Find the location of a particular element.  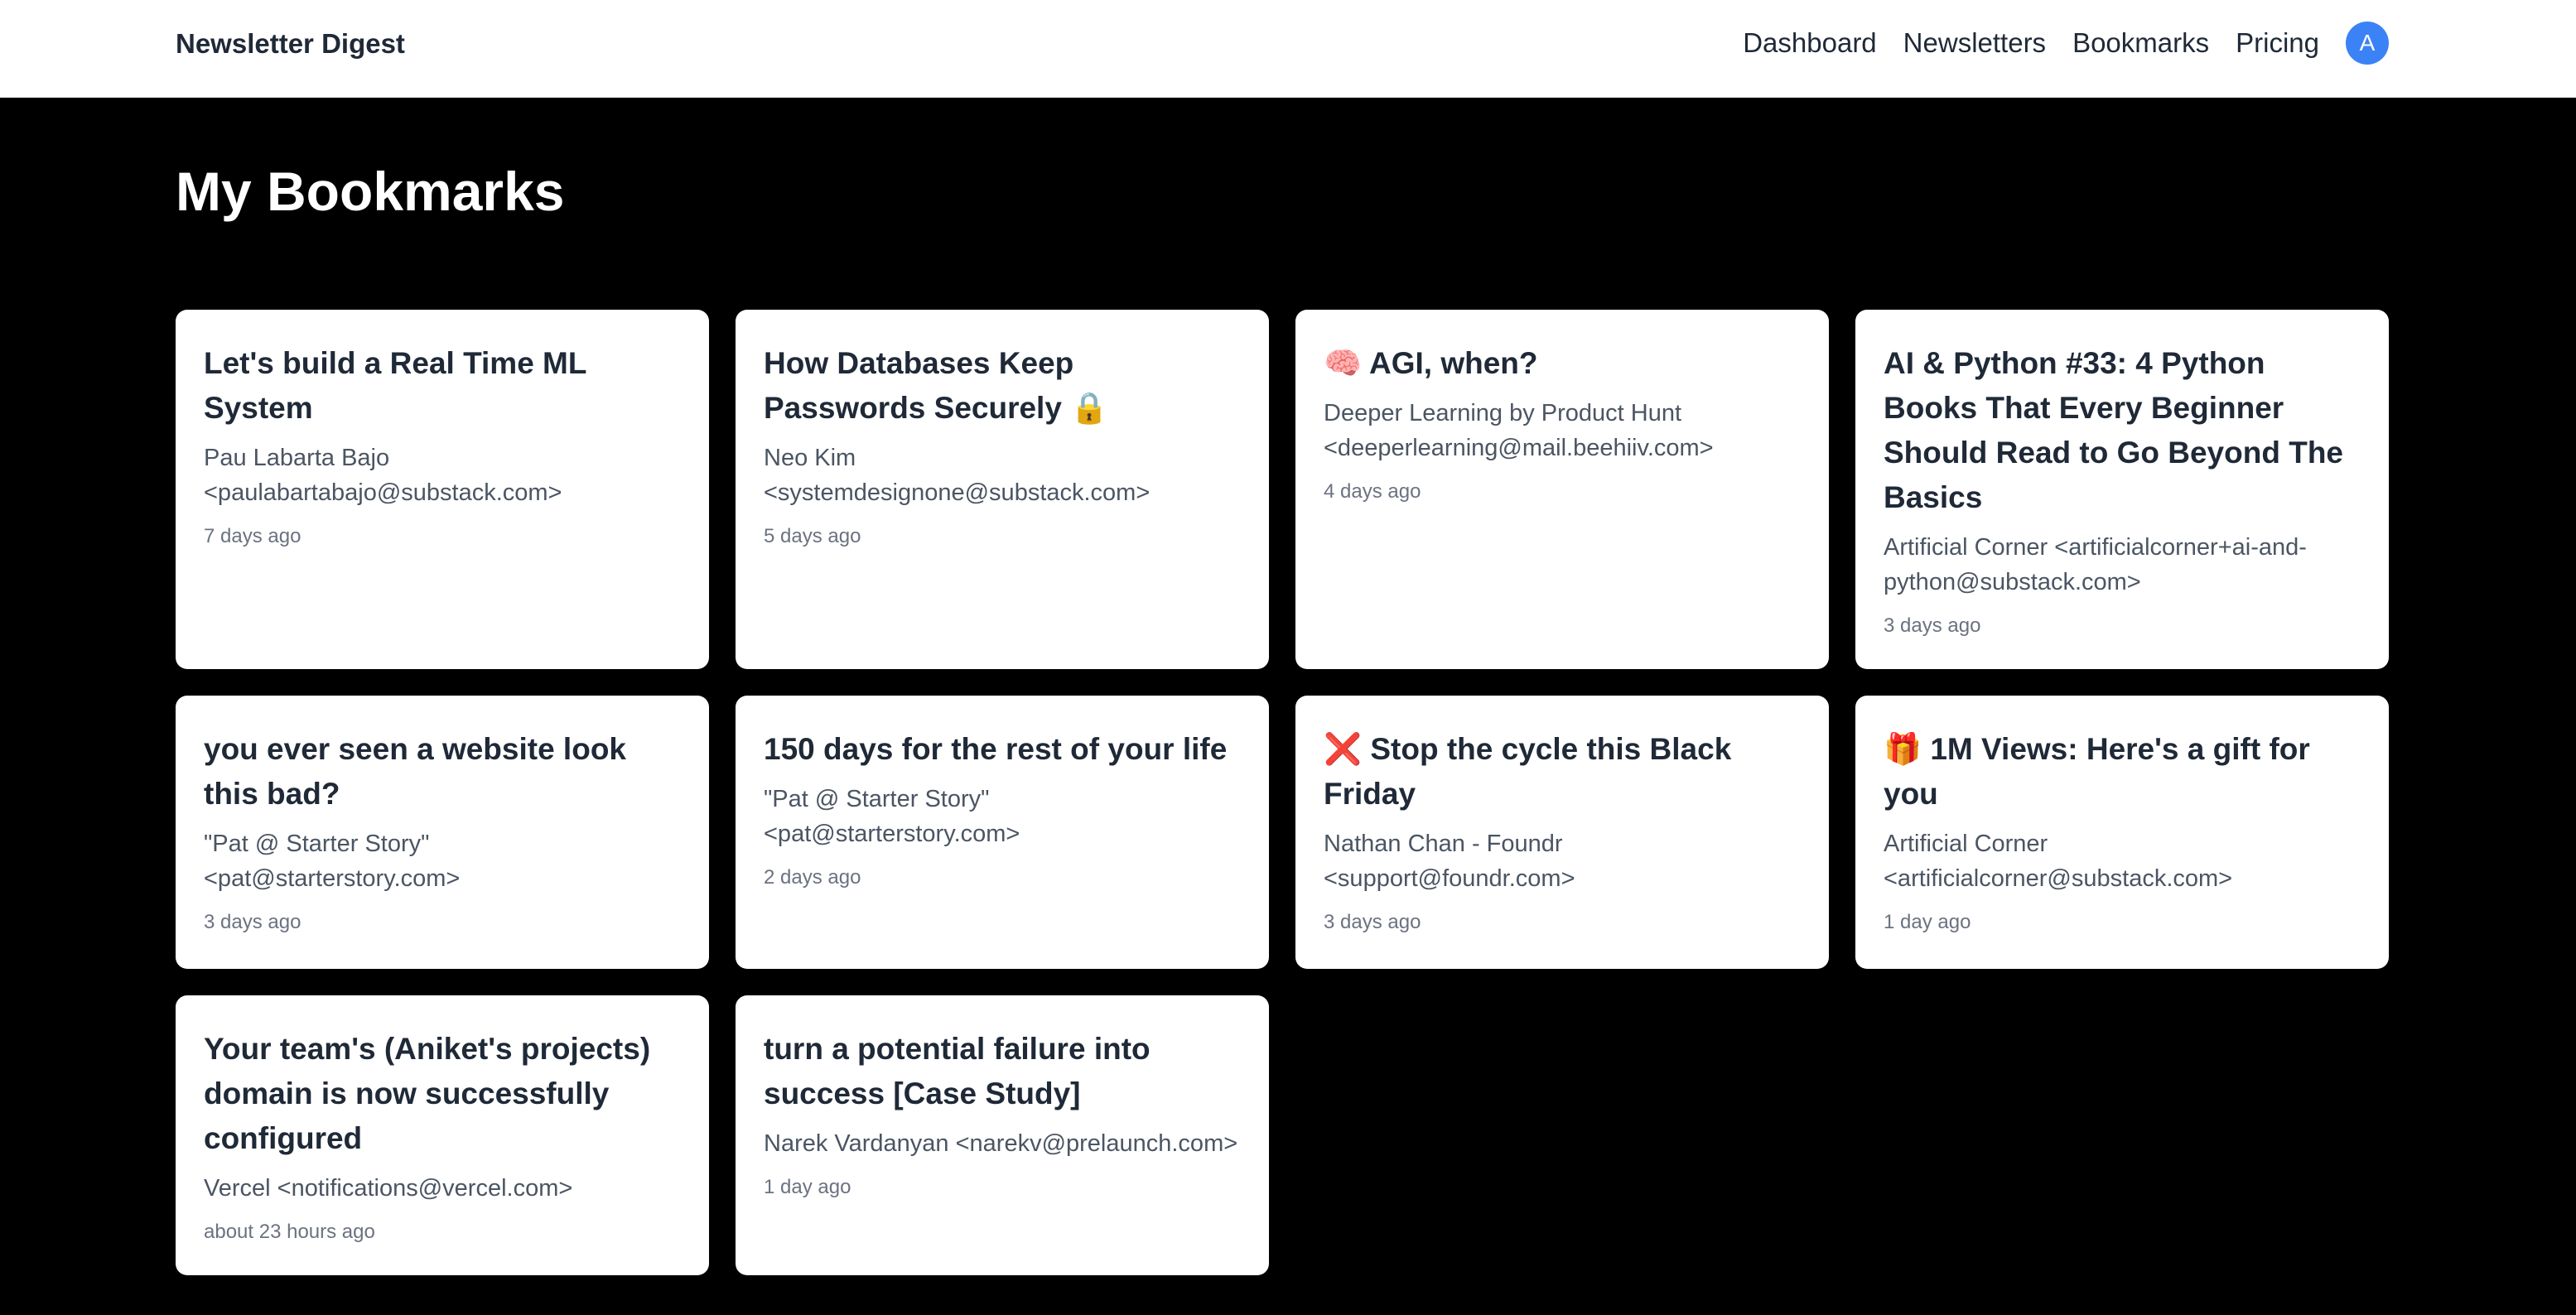

nav-link-newsletters: Newsletters is located at coordinates (1974, 43).